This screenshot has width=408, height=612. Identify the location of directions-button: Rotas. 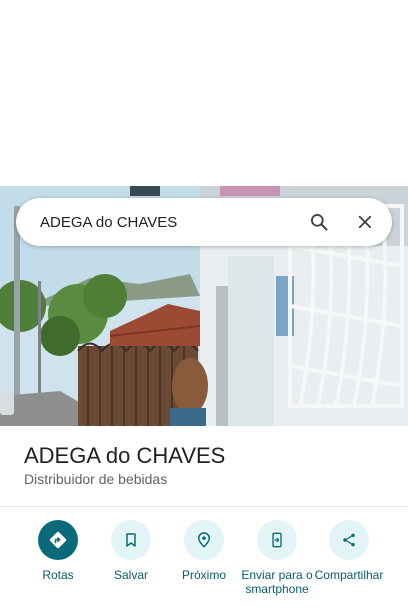
(58, 551).